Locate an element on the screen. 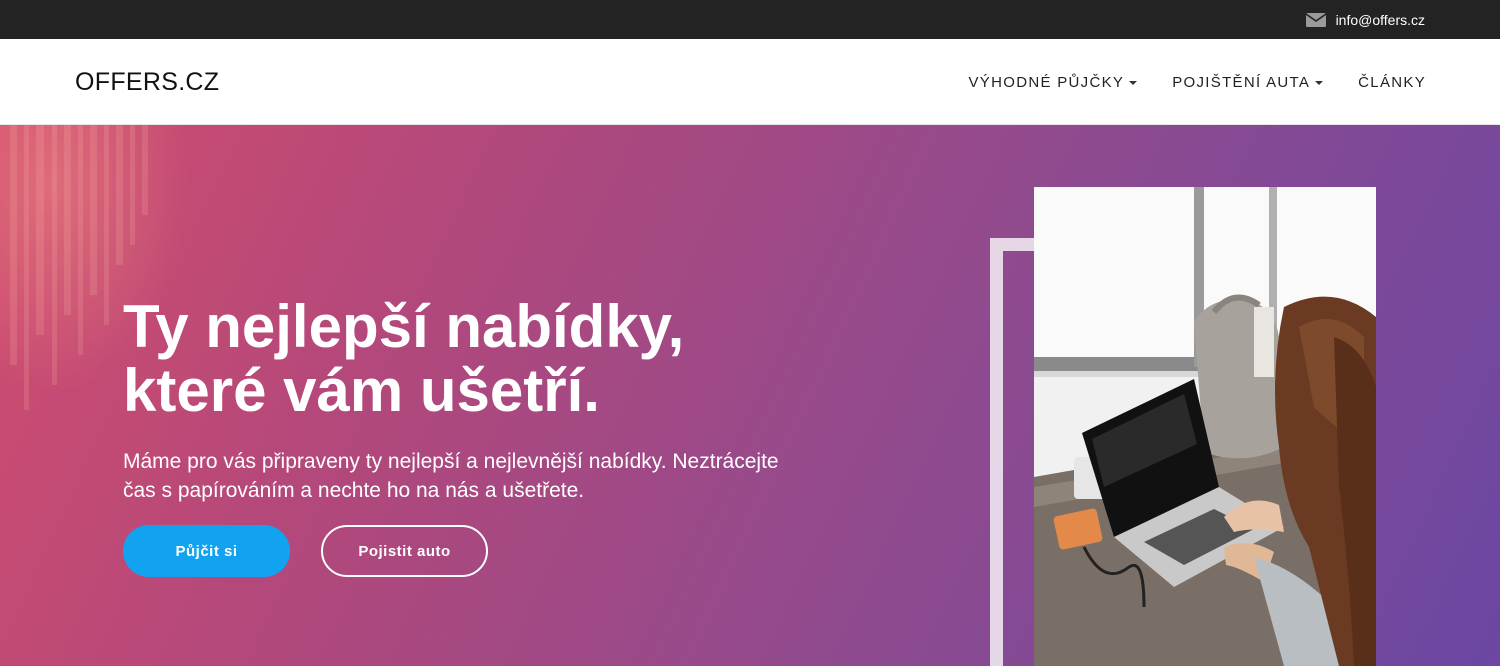 The height and width of the screenshot is (666, 1500). nav-item-car-insurance: POJIŠTĚNÍ AUTA is located at coordinates (1248, 82).